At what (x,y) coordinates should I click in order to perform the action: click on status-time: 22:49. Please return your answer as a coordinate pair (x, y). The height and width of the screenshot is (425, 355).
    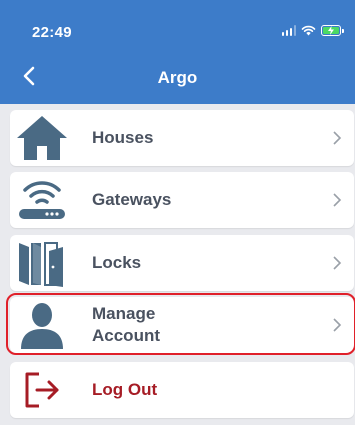
    Looking at the image, I should click on (52, 32).